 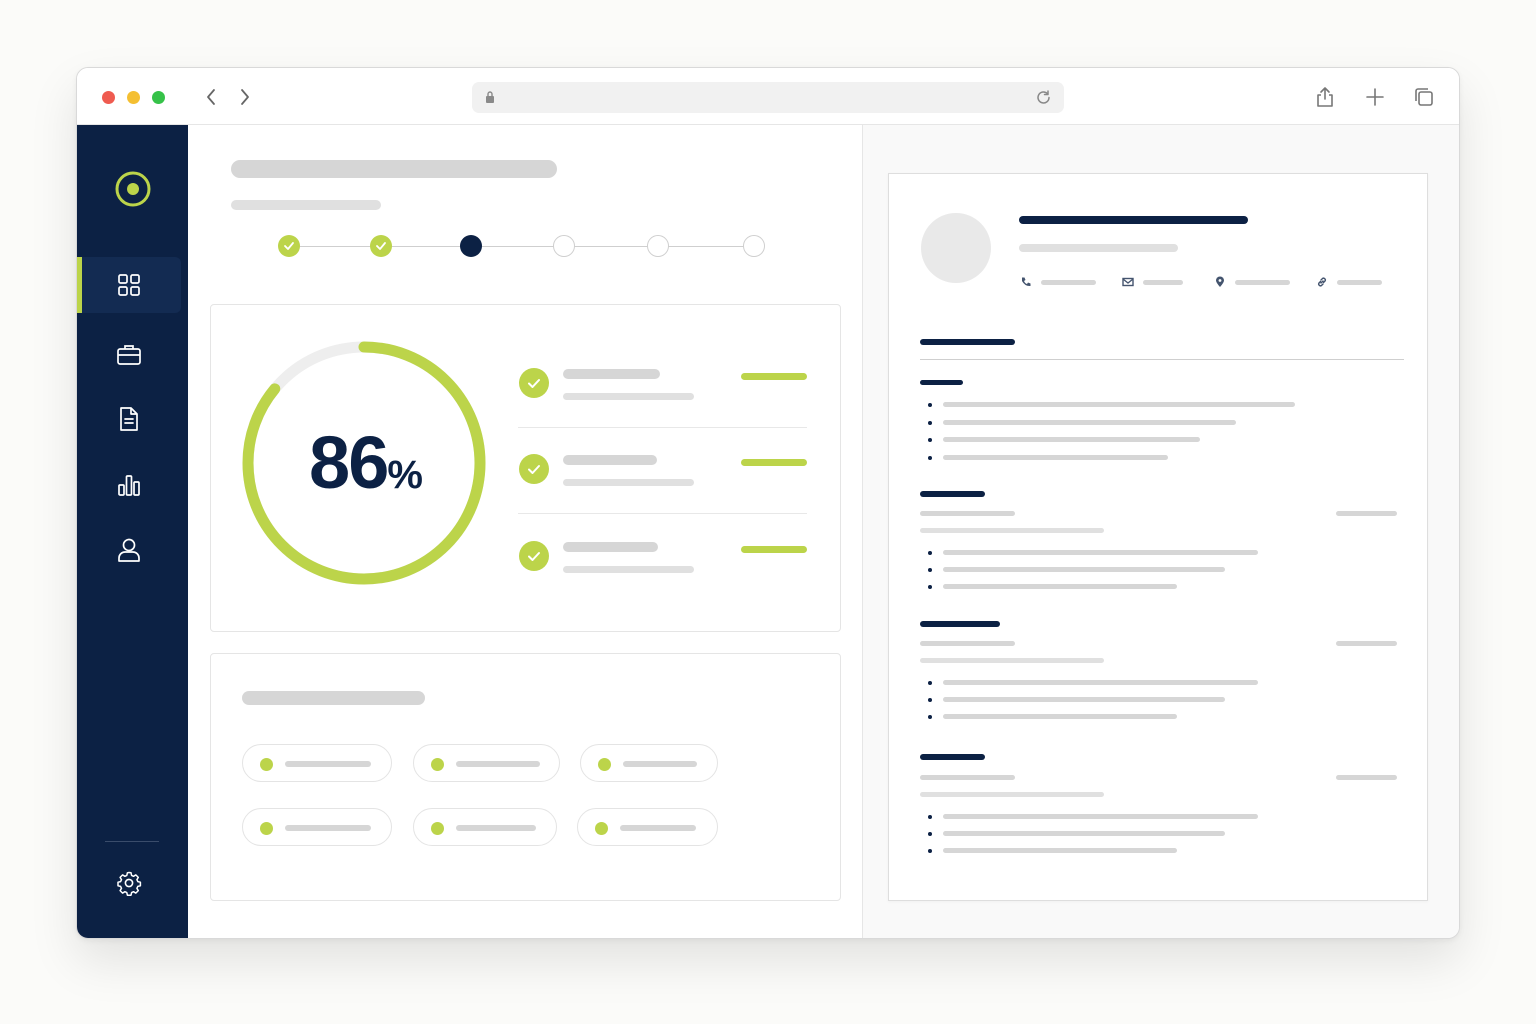 I want to click on mail-icon, so click(x=1128, y=282).